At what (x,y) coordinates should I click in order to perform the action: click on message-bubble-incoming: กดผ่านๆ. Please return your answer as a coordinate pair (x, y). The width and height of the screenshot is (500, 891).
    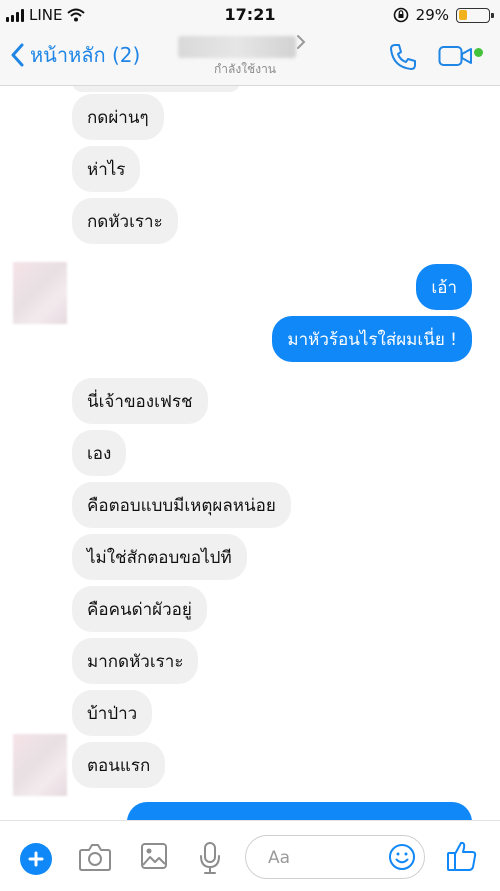
    Looking at the image, I should click on (118, 117).